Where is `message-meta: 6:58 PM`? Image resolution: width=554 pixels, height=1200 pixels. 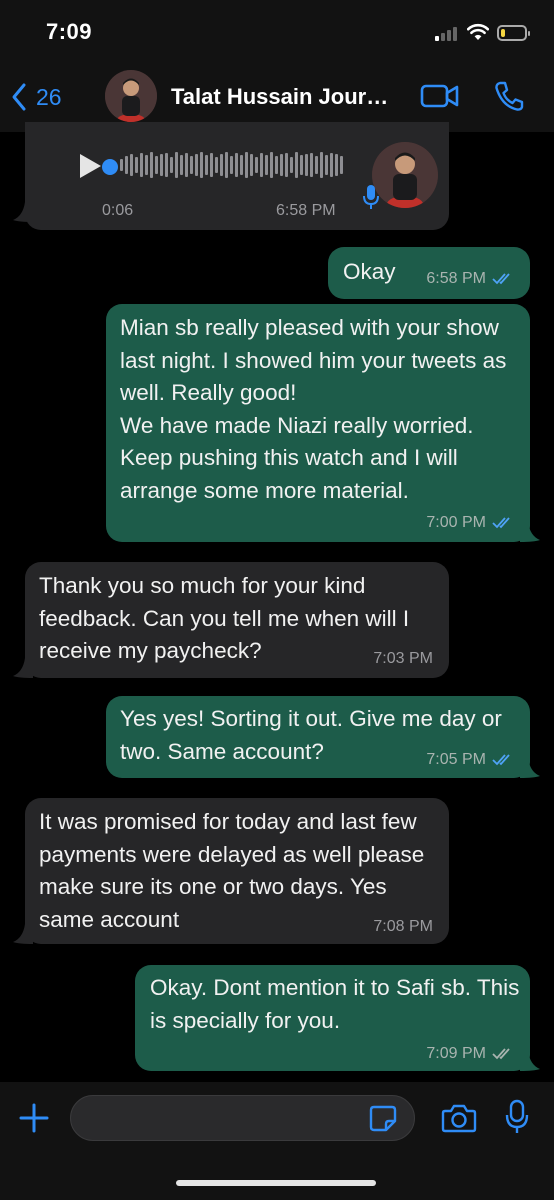 message-meta: 6:58 PM is located at coordinates (470, 279).